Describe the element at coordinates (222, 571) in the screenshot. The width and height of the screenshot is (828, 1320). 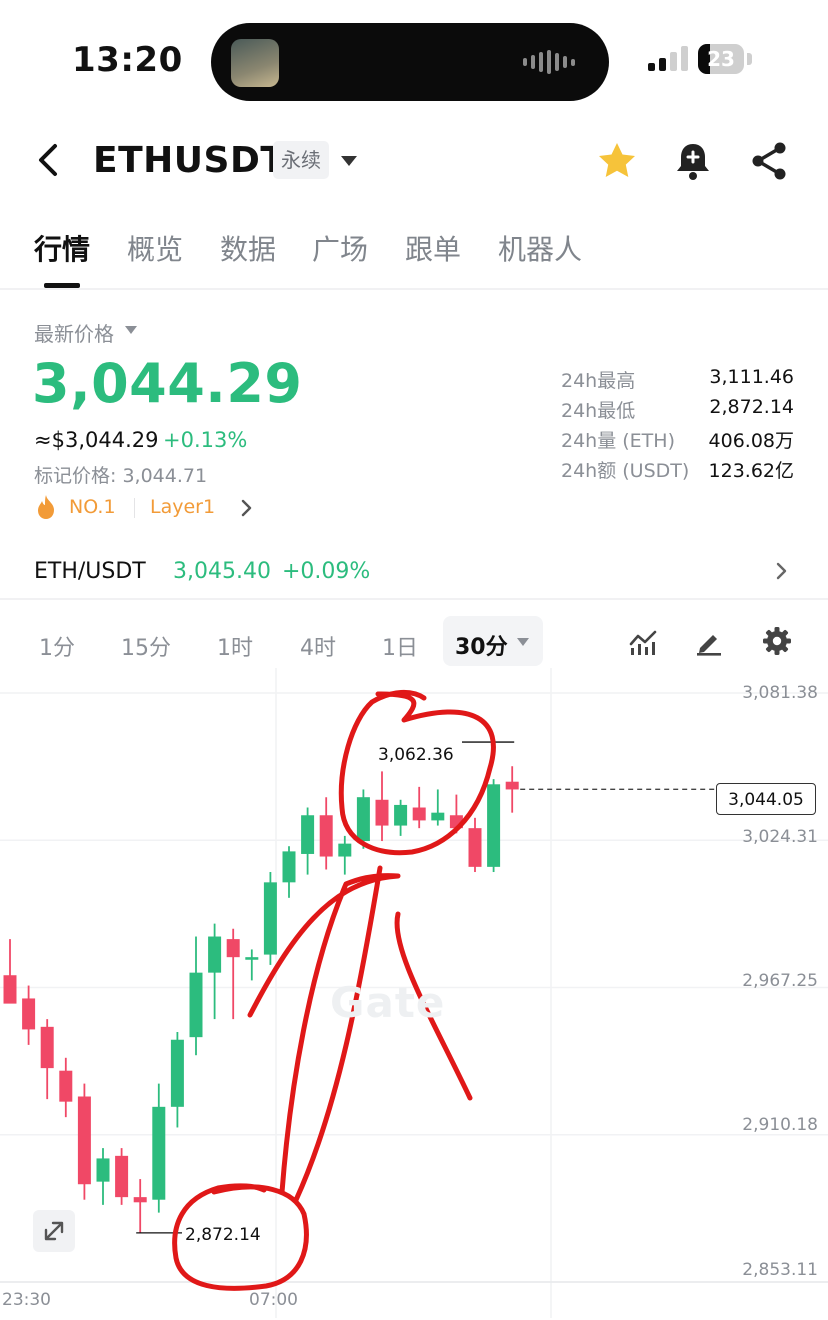
I see `spot-price: 3,045.40` at that location.